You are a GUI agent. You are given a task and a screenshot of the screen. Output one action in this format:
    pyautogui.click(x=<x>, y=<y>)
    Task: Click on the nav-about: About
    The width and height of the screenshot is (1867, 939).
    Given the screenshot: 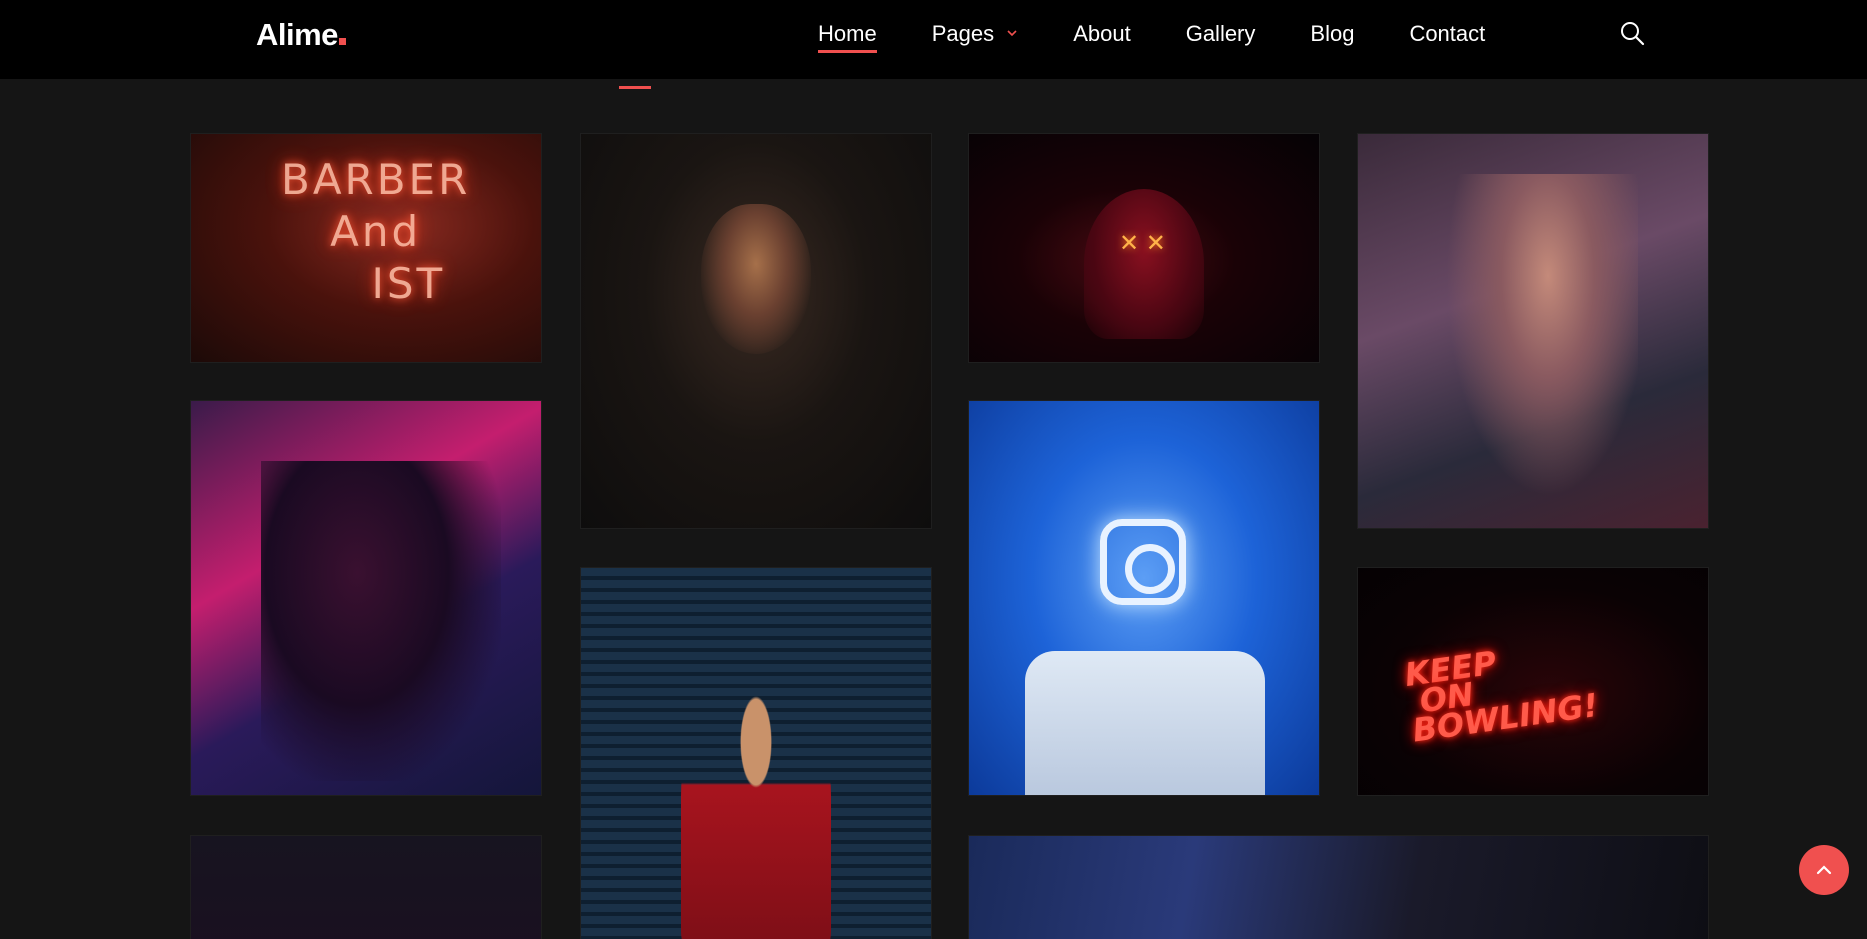 What is the action you would take?
    pyautogui.click(x=1102, y=36)
    